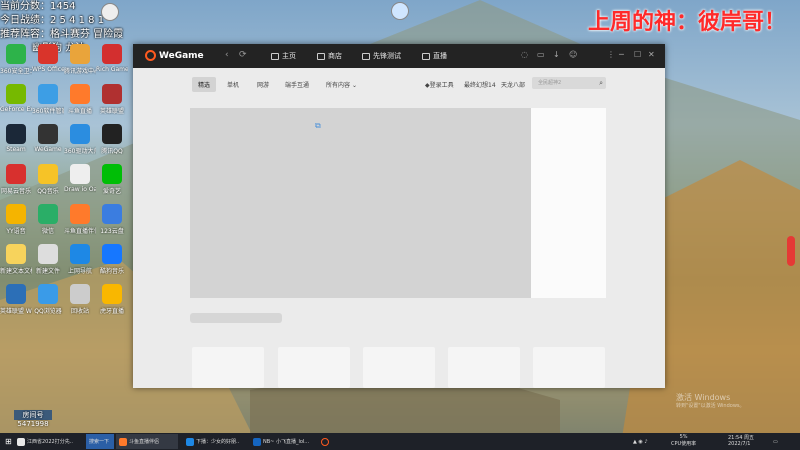 The height and width of the screenshot is (450, 800). I want to click on cpu-indicator: 5% CPU使用率, so click(683, 441).